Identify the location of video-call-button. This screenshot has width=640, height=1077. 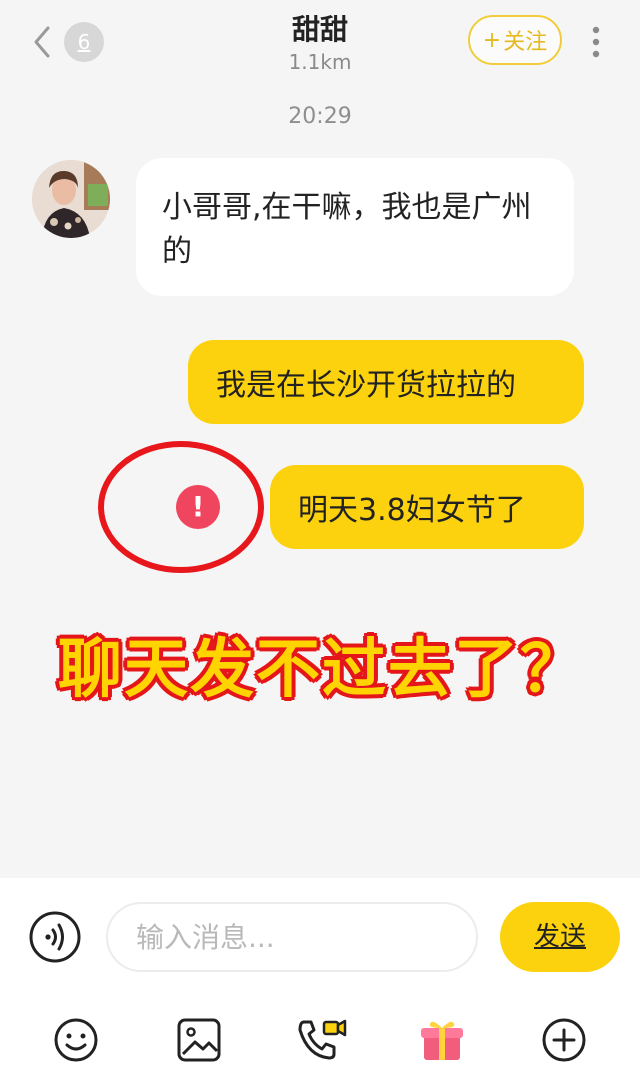
(321, 1040).